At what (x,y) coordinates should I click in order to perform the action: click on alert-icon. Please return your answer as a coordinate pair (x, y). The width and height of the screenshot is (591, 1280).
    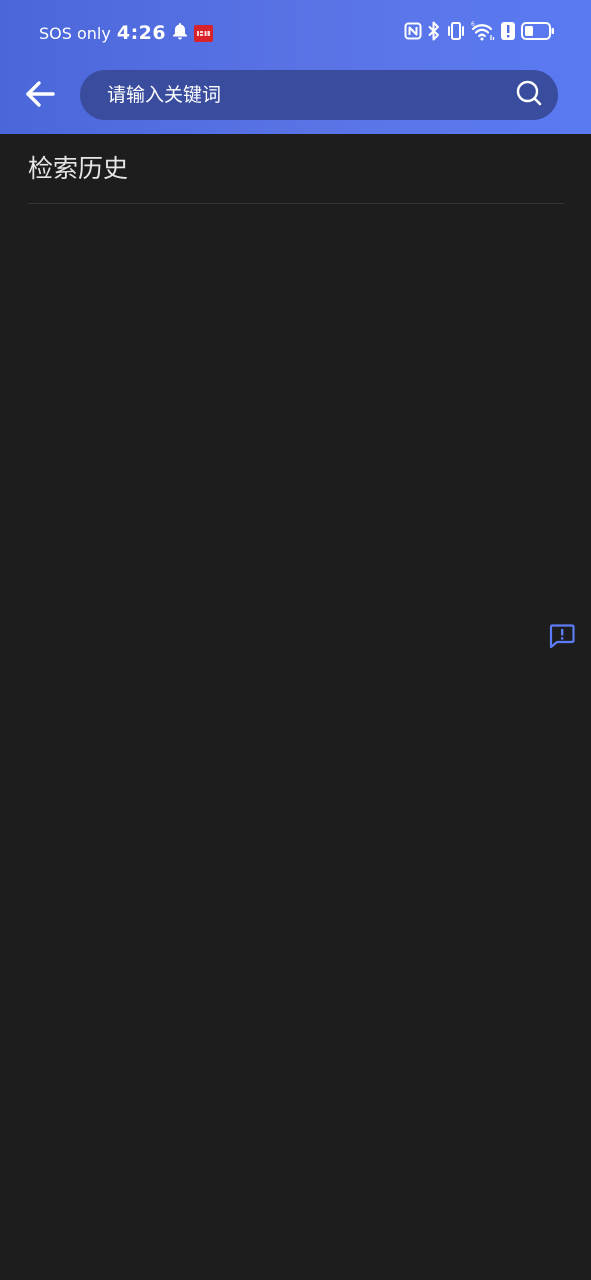
    Looking at the image, I should click on (508, 33).